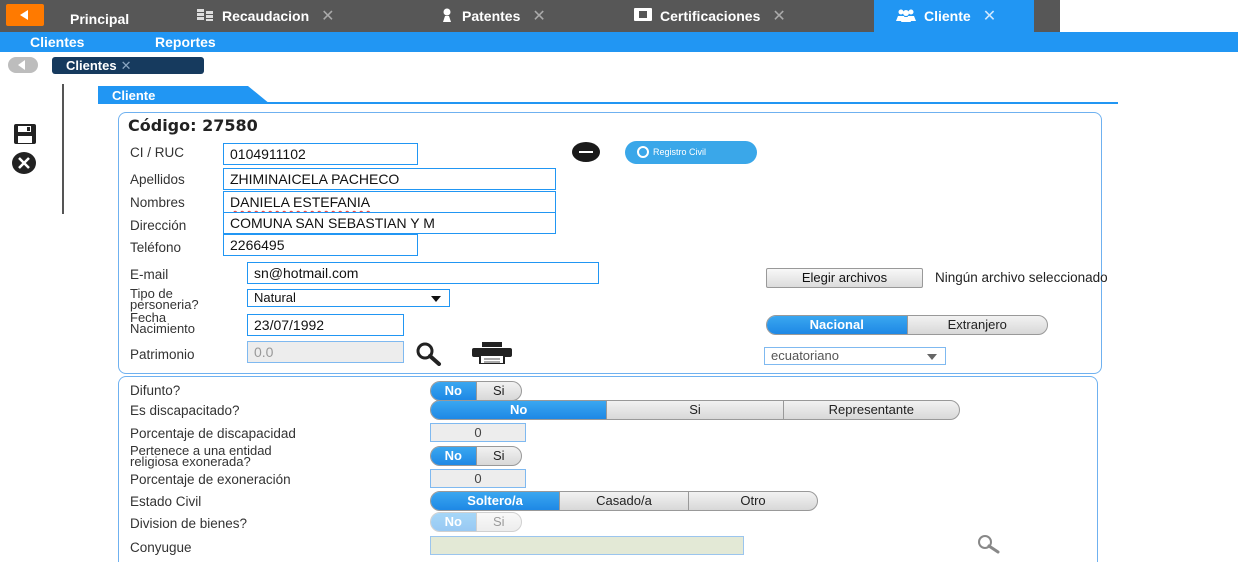 The width and height of the screenshot is (1238, 562). Describe the element at coordinates (453, 456) in the screenshot. I see `religiosa-option-no: No` at that location.